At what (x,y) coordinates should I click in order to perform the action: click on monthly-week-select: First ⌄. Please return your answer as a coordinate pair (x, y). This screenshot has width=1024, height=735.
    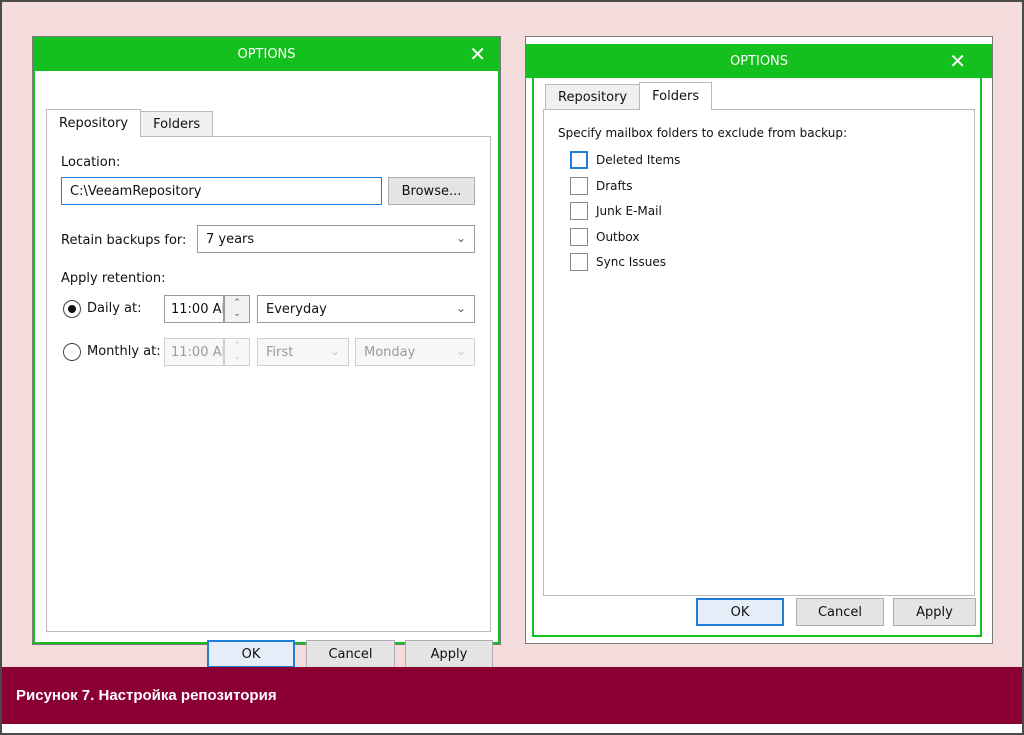
    Looking at the image, I should click on (303, 352).